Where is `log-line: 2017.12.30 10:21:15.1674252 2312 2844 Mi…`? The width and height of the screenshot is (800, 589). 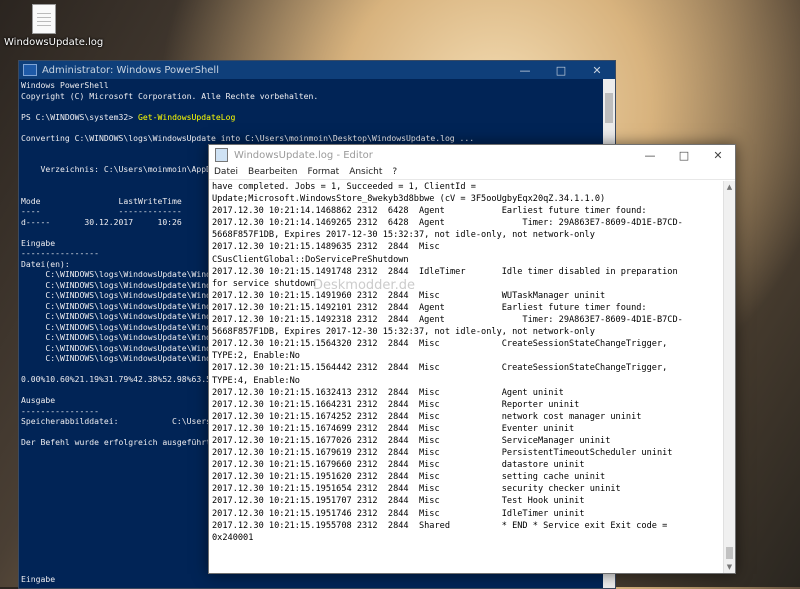 log-line: 2017.12.30 10:21:15.1674252 2312 2844 Mi… is located at coordinates (427, 416).